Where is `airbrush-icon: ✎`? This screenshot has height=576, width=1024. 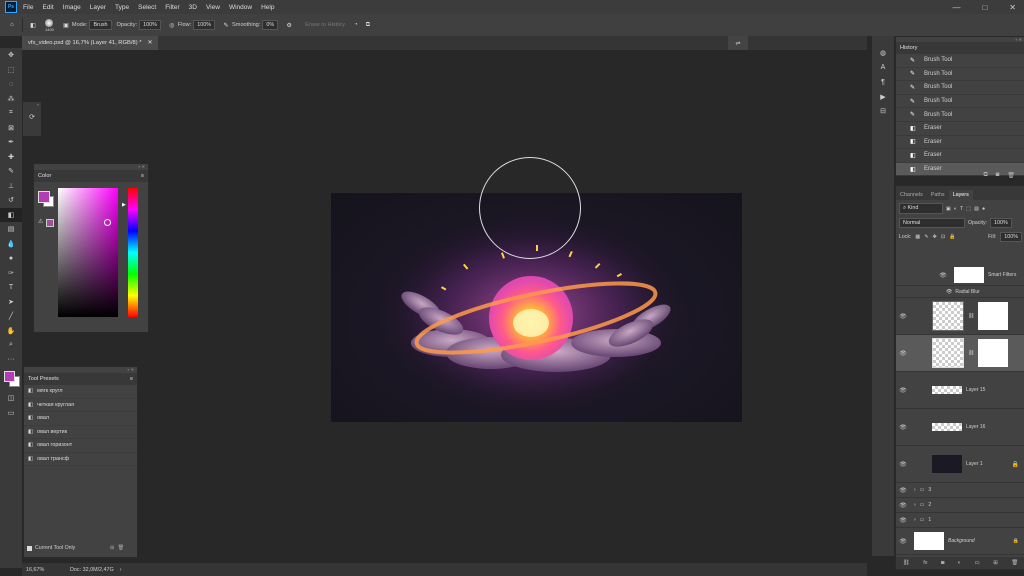 airbrush-icon: ✎ is located at coordinates (226, 25).